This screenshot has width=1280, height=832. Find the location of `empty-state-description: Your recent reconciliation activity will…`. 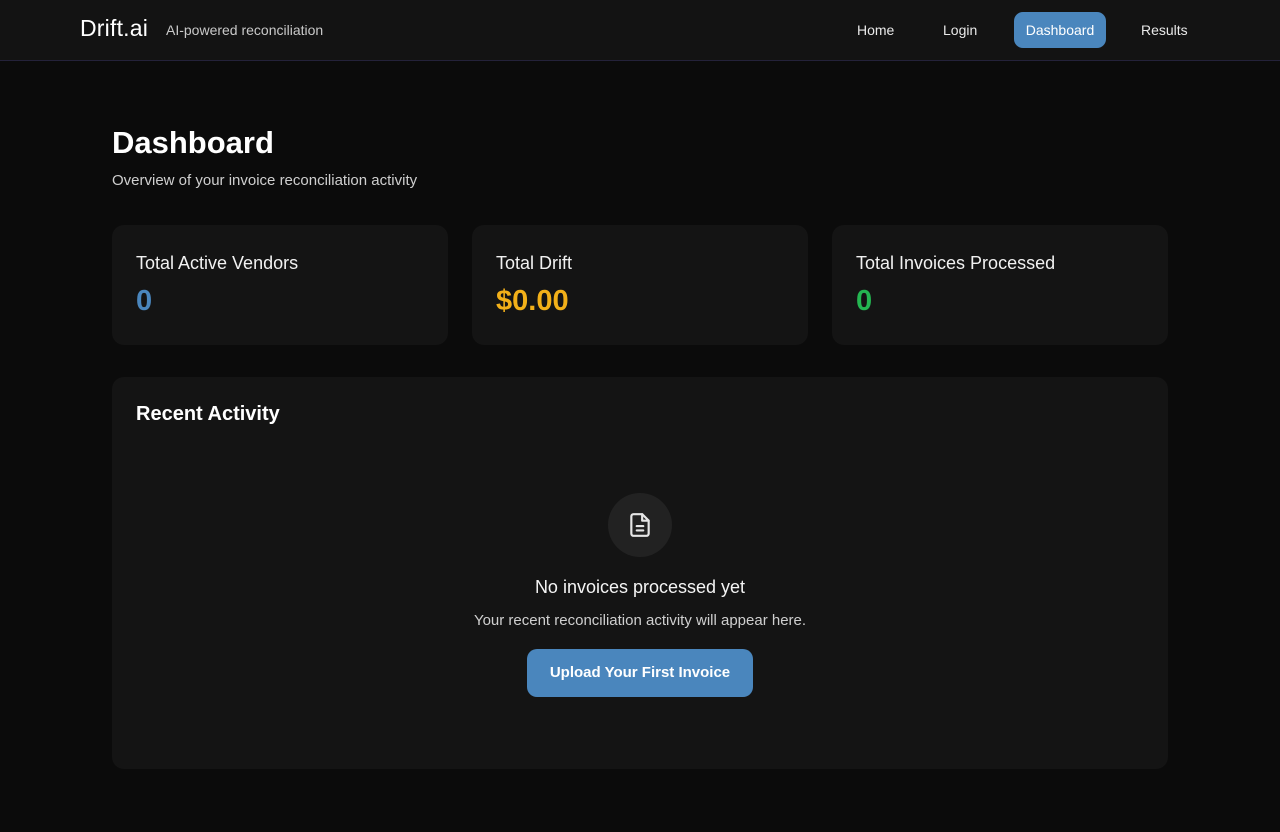

empty-state-description: Your recent reconciliation activity will… is located at coordinates (640, 620).